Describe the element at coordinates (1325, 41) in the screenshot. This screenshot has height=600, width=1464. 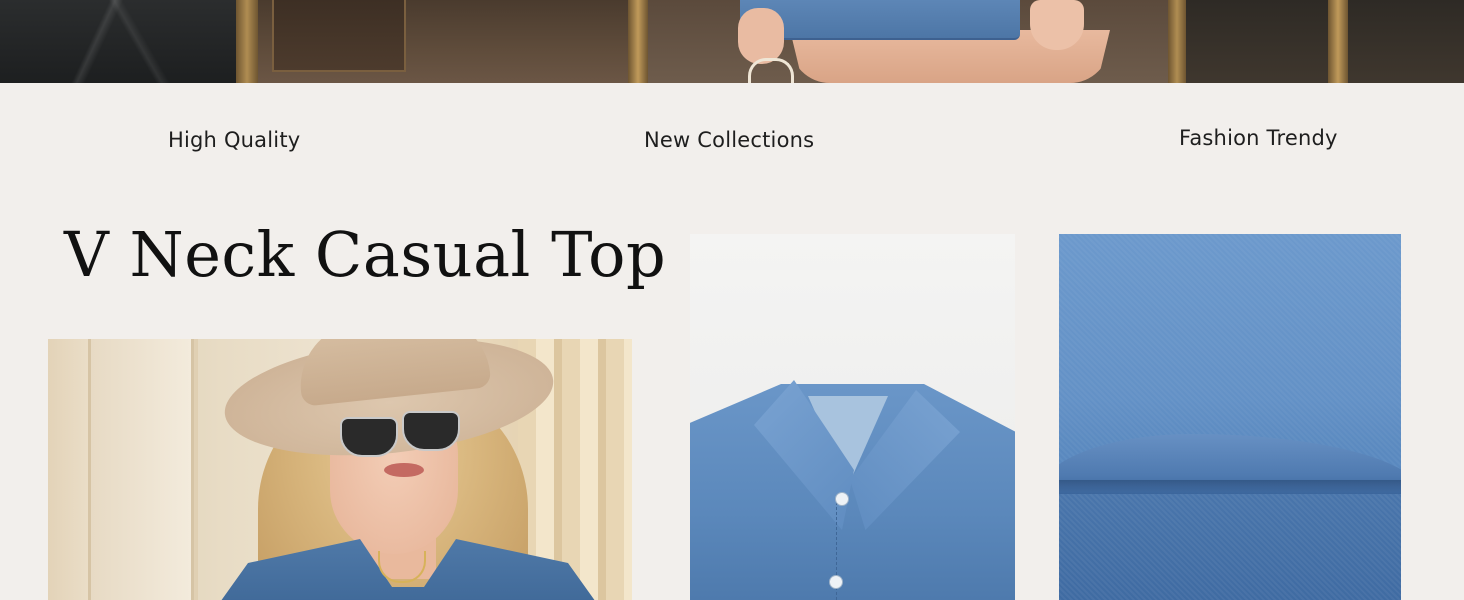
I see `hero-background` at that location.